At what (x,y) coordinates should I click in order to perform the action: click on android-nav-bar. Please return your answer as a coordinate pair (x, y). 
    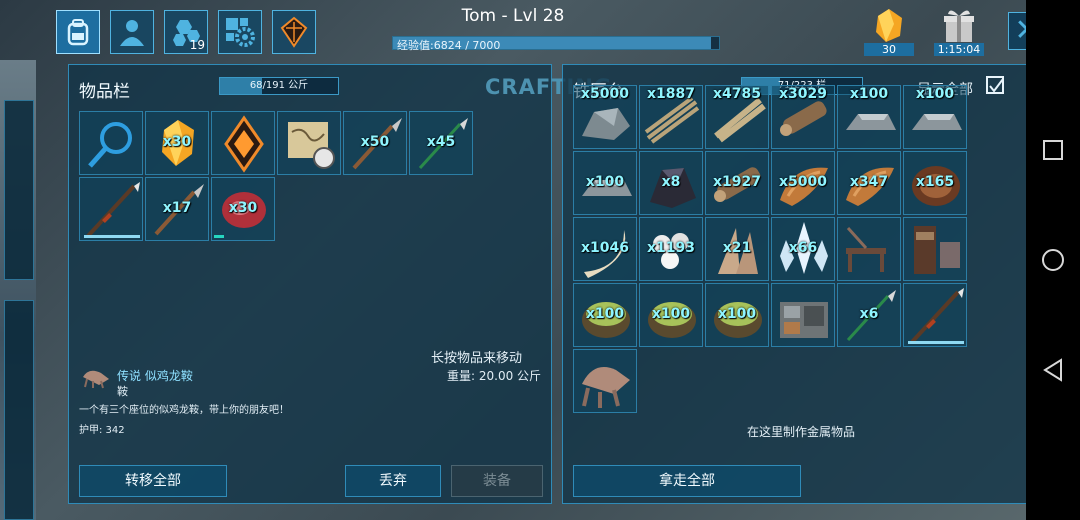
    Looking at the image, I should click on (1053, 260).